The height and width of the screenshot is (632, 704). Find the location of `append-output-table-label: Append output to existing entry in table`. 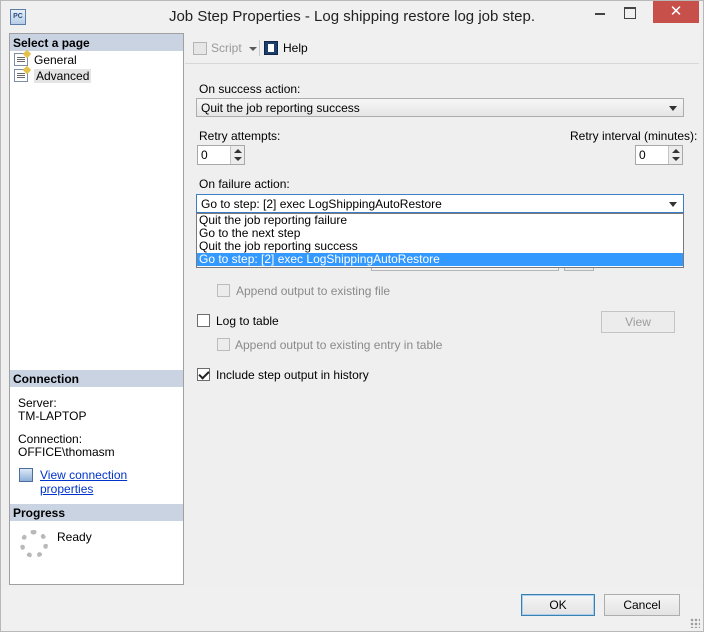

append-output-table-label: Append output to existing entry in table is located at coordinates (339, 345).